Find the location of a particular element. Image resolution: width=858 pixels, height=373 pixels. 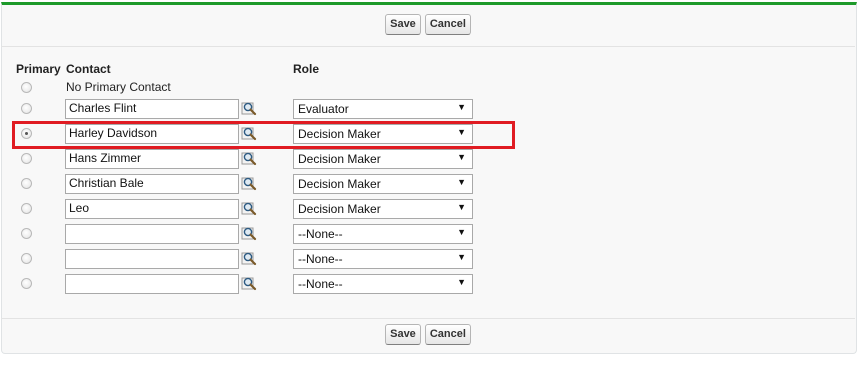

contact-input: Charles Flint is located at coordinates (152, 109).